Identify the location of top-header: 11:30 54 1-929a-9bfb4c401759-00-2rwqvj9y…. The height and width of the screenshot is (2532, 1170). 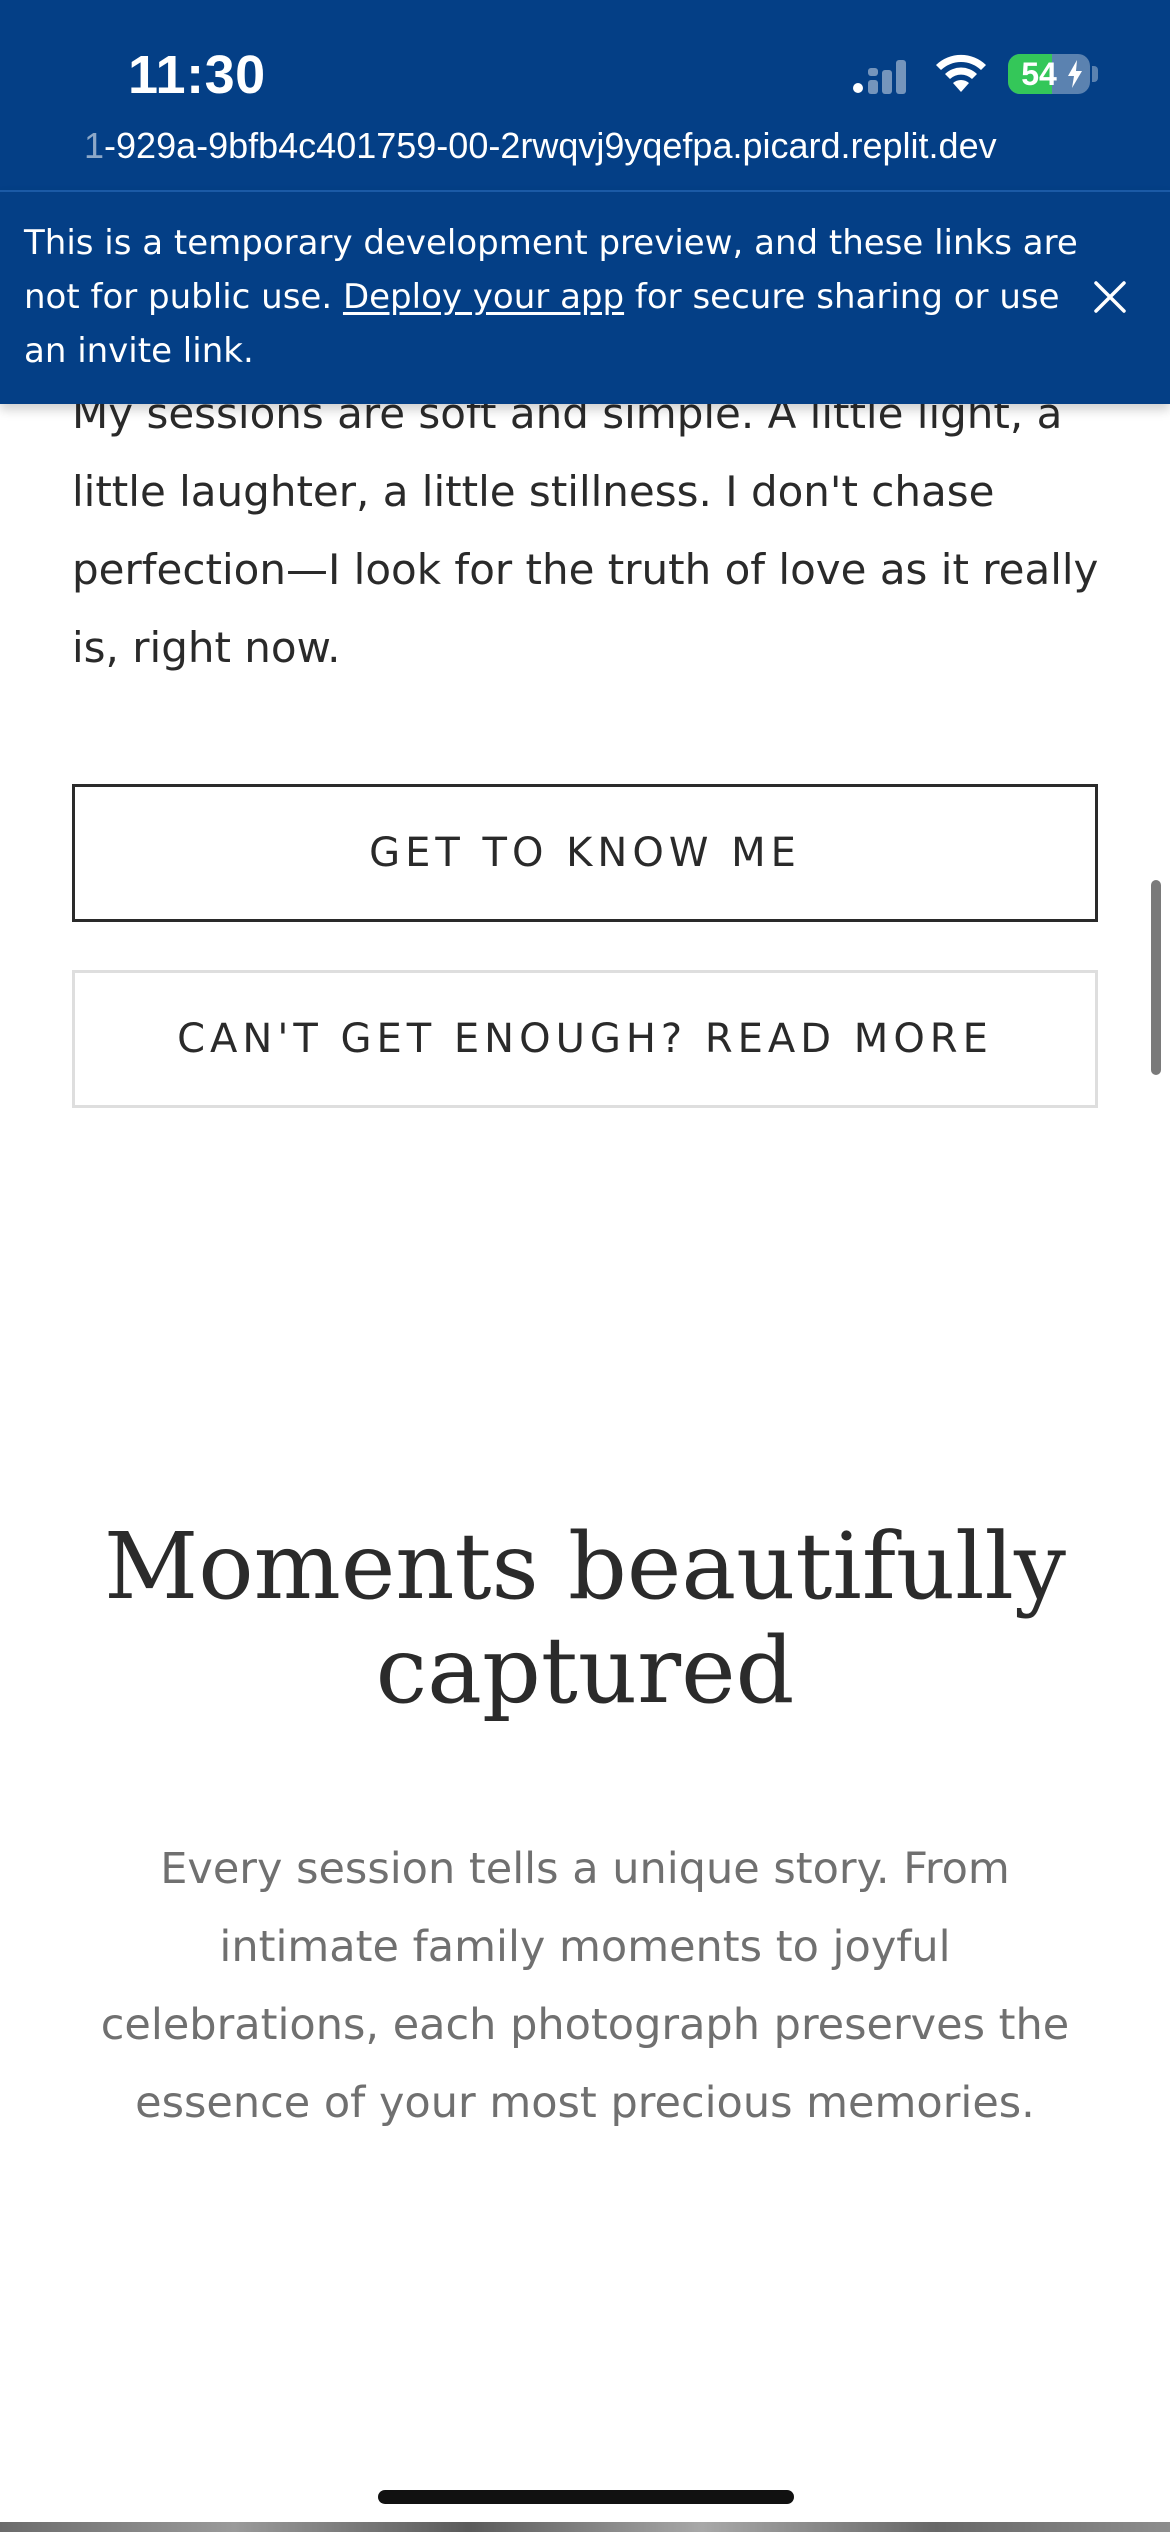
(585, 95).